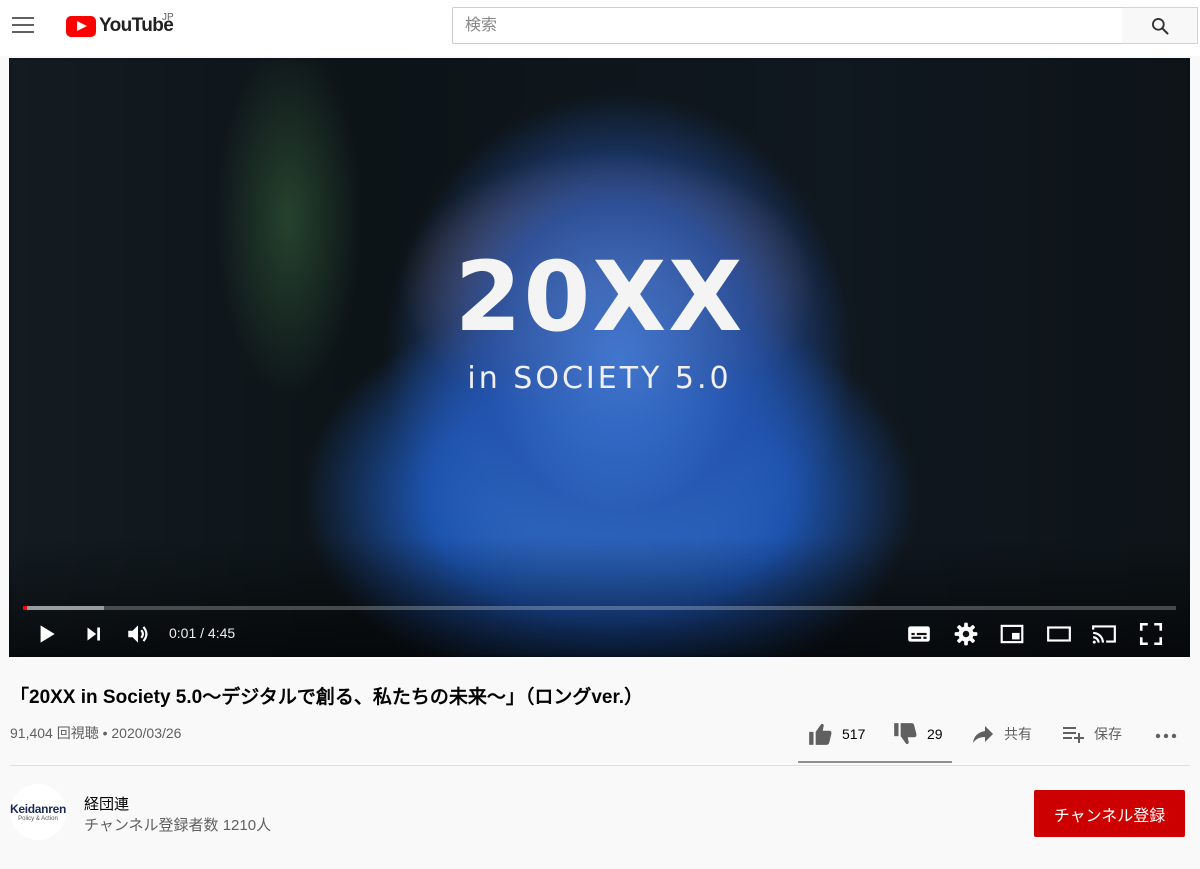  What do you see at coordinates (599, 297) in the screenshot?
I see `video-overlay-title: 20XX` at bounding box center [599, 297].